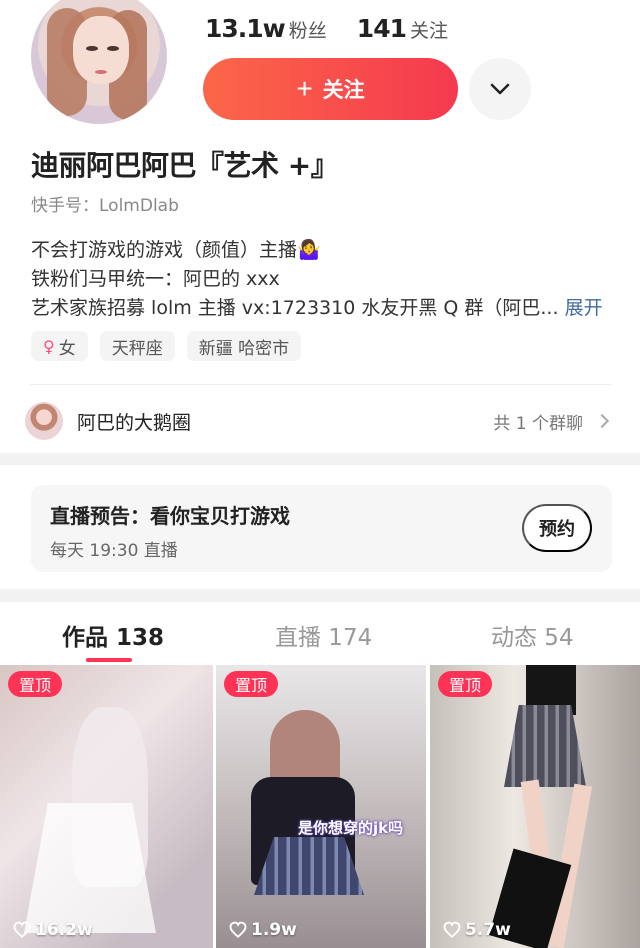 The width and height of the screenshot is (640, 948). What do you see at coordinates (44, 421) in the screenshot?
I see `group-avatar` at bounding box center [44, 421].